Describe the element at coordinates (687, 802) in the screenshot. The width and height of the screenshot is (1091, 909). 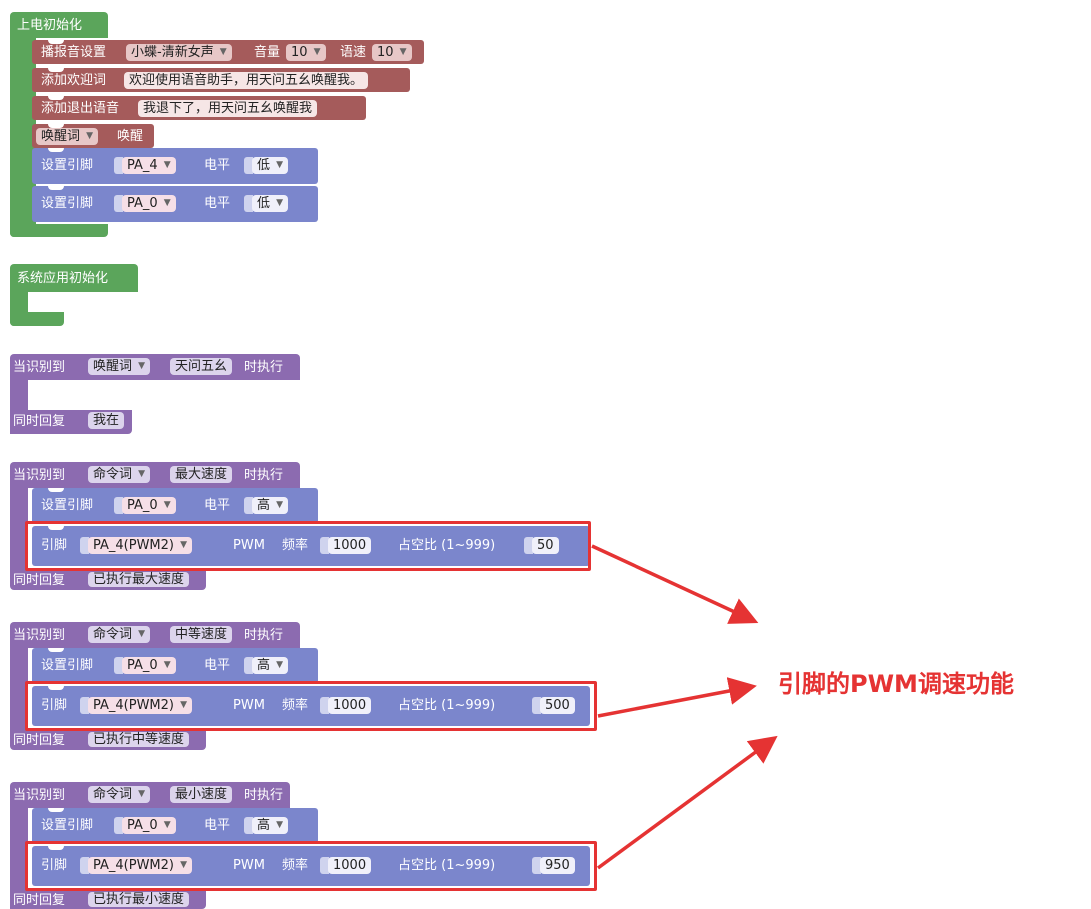
I see `arrow-line-bottom` at that location.